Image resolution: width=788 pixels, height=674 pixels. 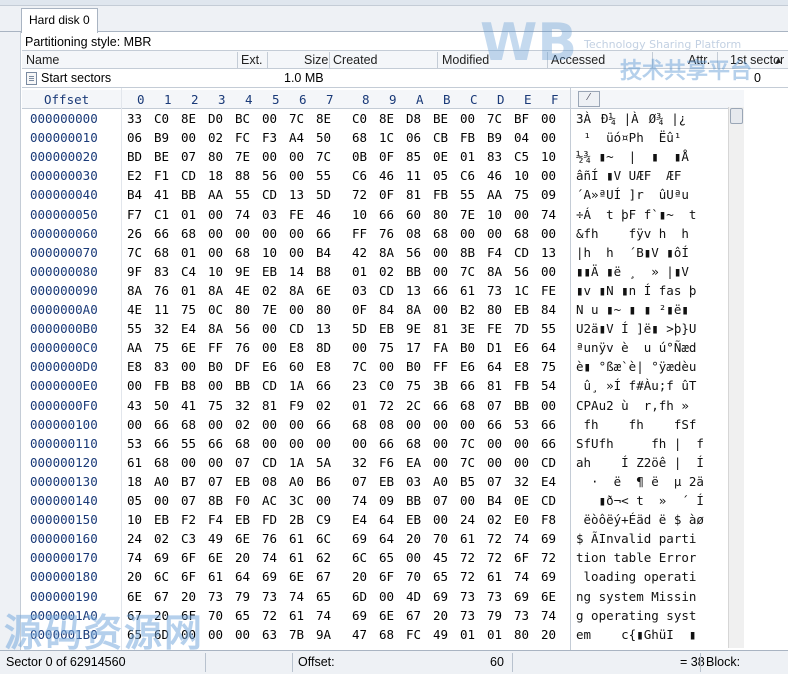 I want to click on partition-row: Start sectors 1.0 MB 0, so click(x=405, y=78).